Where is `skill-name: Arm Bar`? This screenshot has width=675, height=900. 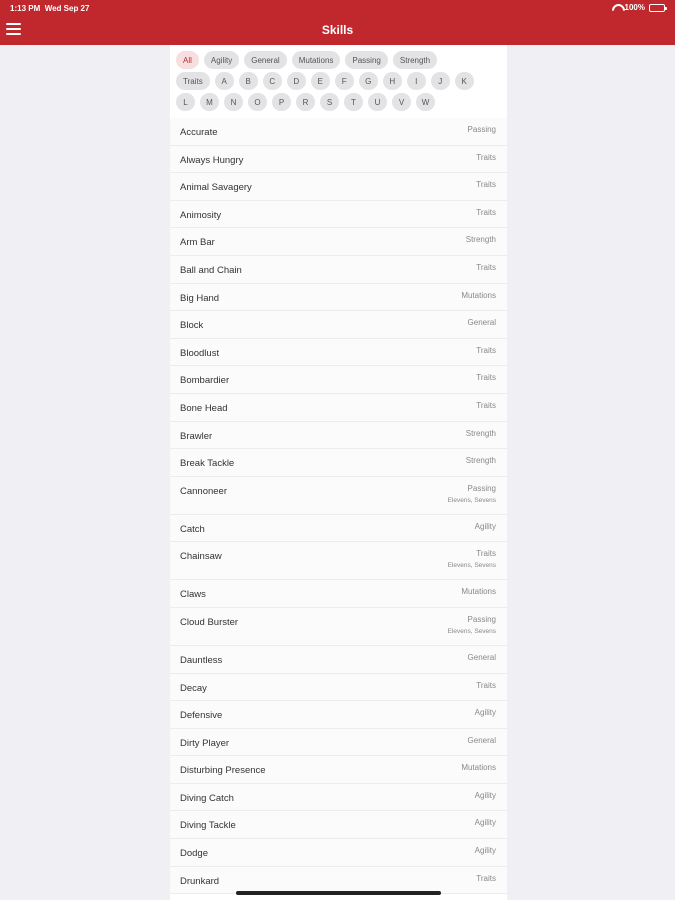 skill-name: Arm Bar is located at coordinates (197, 243).